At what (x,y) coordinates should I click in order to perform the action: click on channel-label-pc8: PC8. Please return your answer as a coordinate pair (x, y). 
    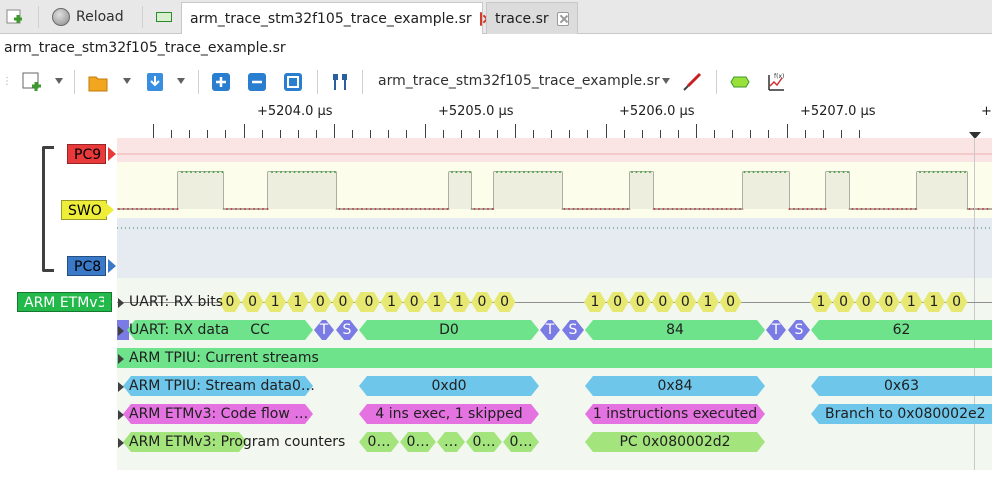
    Looking at the image, I should click on (87, 266).